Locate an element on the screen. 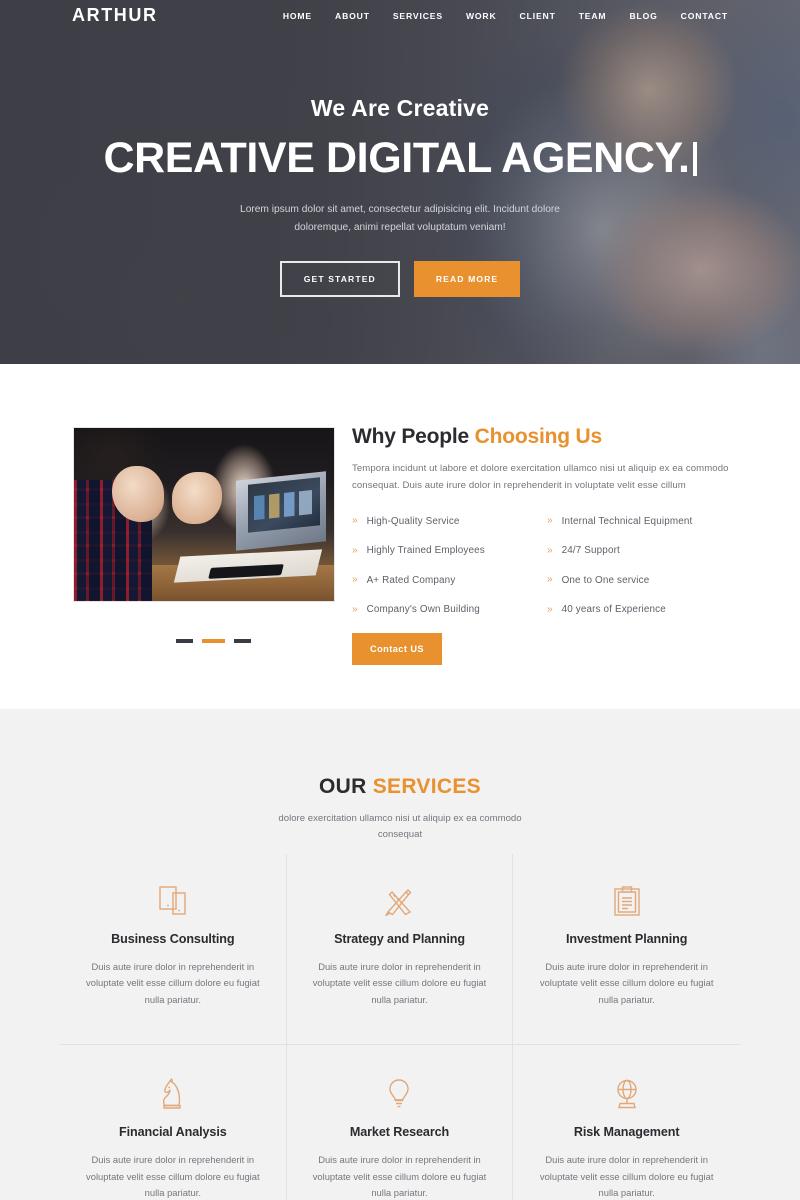  photo-hand-right is located at coordinates (197, 498).